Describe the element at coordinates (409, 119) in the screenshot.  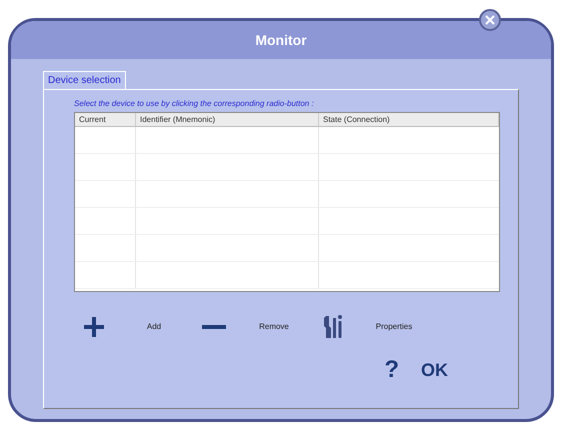
I see `column-header: State (Connection)` at that location.